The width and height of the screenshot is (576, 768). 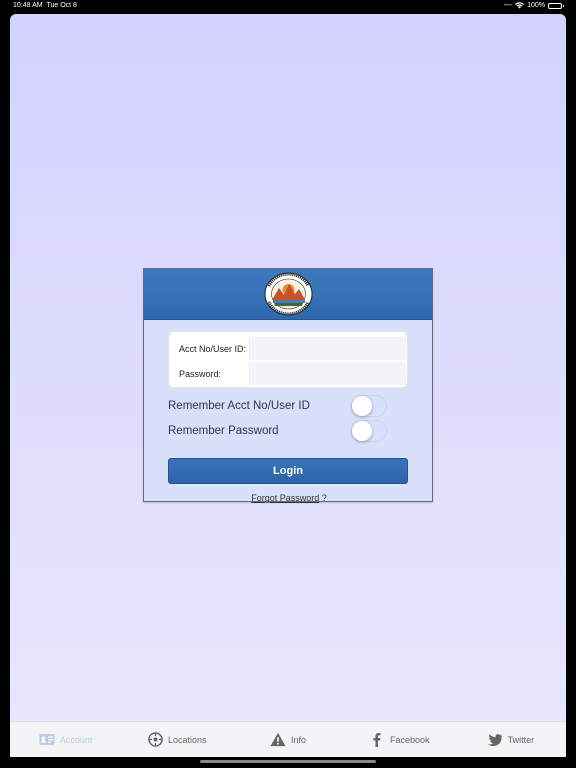 I want to click on tab-locations: Locations, so click(x=176, y=739).